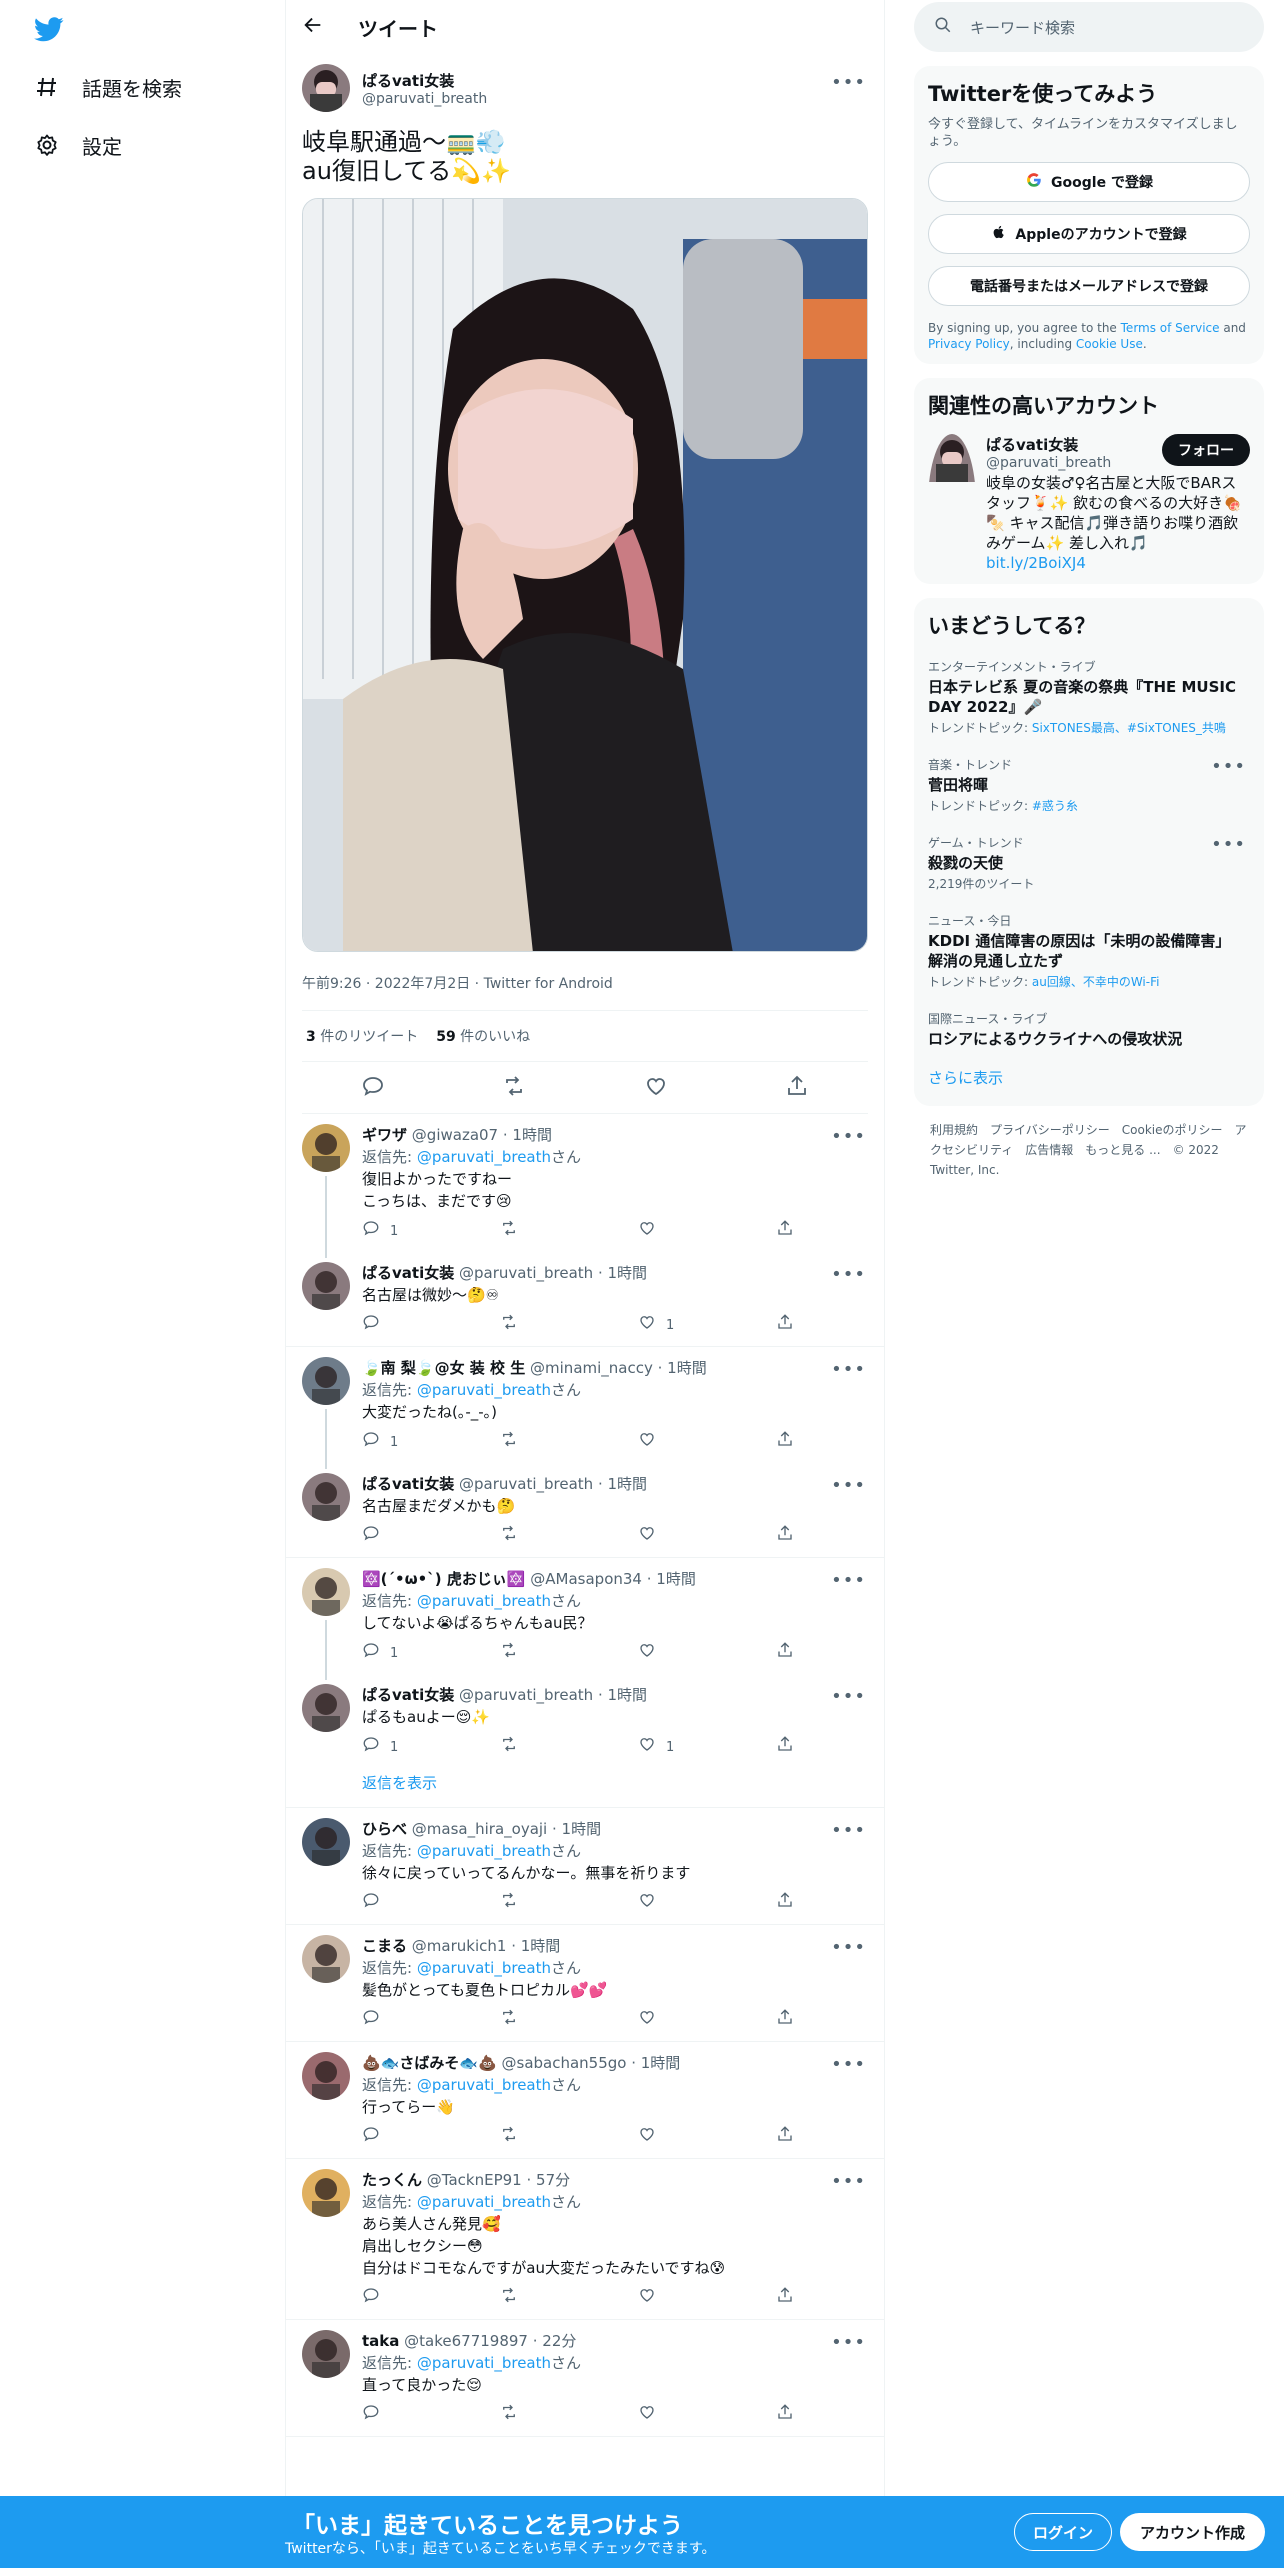  What do you see at coordinates (1206, 450) in the screenshot?
I see `follow-button: フォロー` at bounding box center [1206, 450].